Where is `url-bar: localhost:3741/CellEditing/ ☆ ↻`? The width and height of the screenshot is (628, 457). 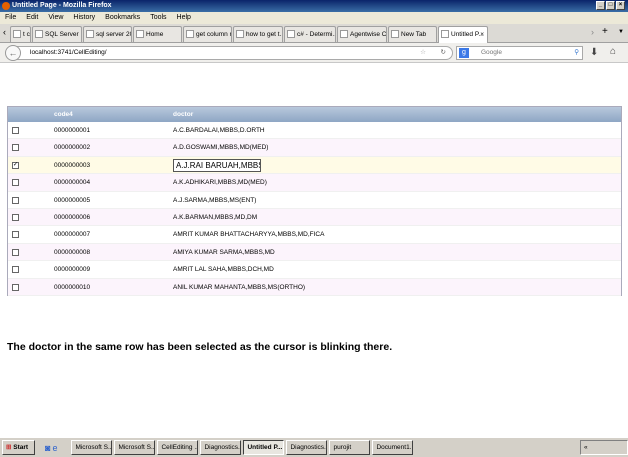
url-bar: localhost:3741/CellEditing/ ☆ ↻ is located at coordinates (230, 53).